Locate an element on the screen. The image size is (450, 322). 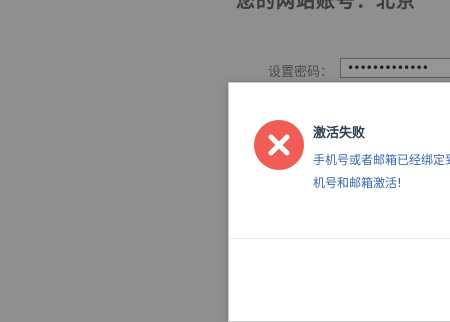
dialog-title: 激活失败 is located at coordinates (339, 133).